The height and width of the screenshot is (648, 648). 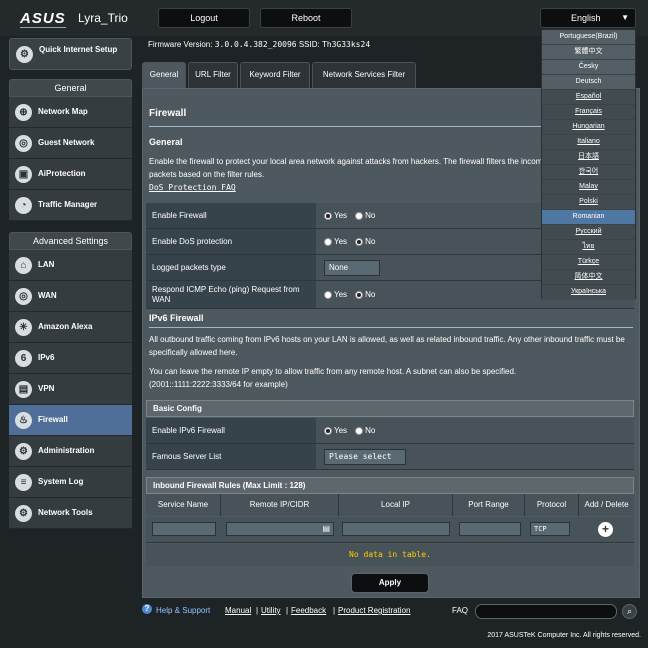 I want to click on sidebar-item-network-map: ⊕ Network Map, so click(x=70, y=112).